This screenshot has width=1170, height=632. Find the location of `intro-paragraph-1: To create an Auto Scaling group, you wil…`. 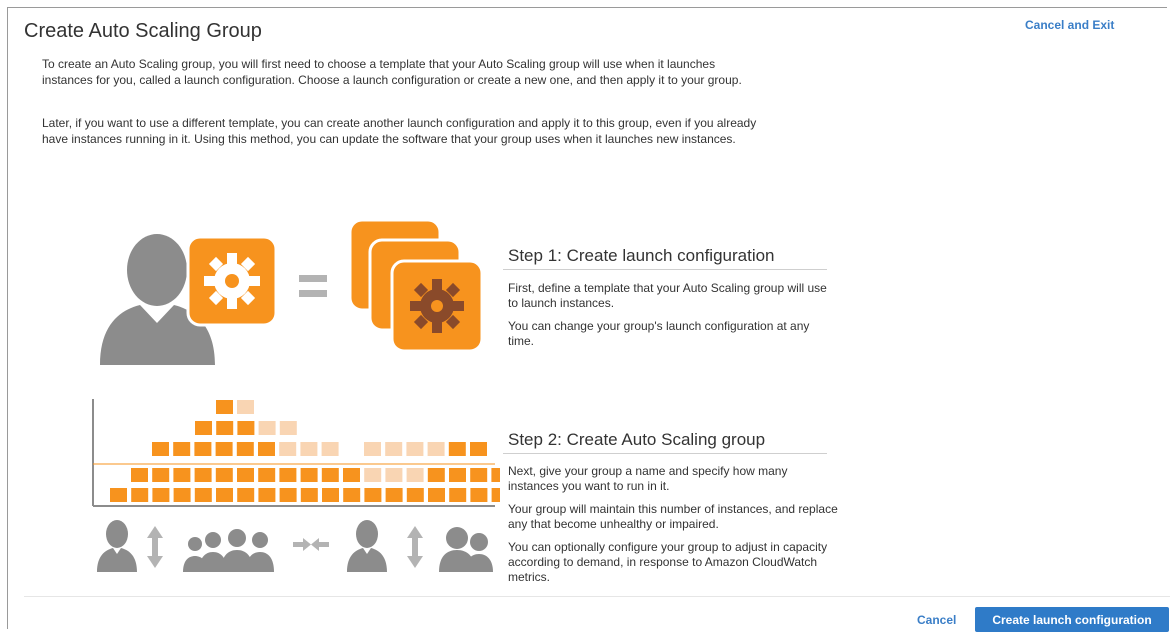

intro-paragraph-1: To create an Auto Scaling group, you wil… is located at coordinates (392, 72).